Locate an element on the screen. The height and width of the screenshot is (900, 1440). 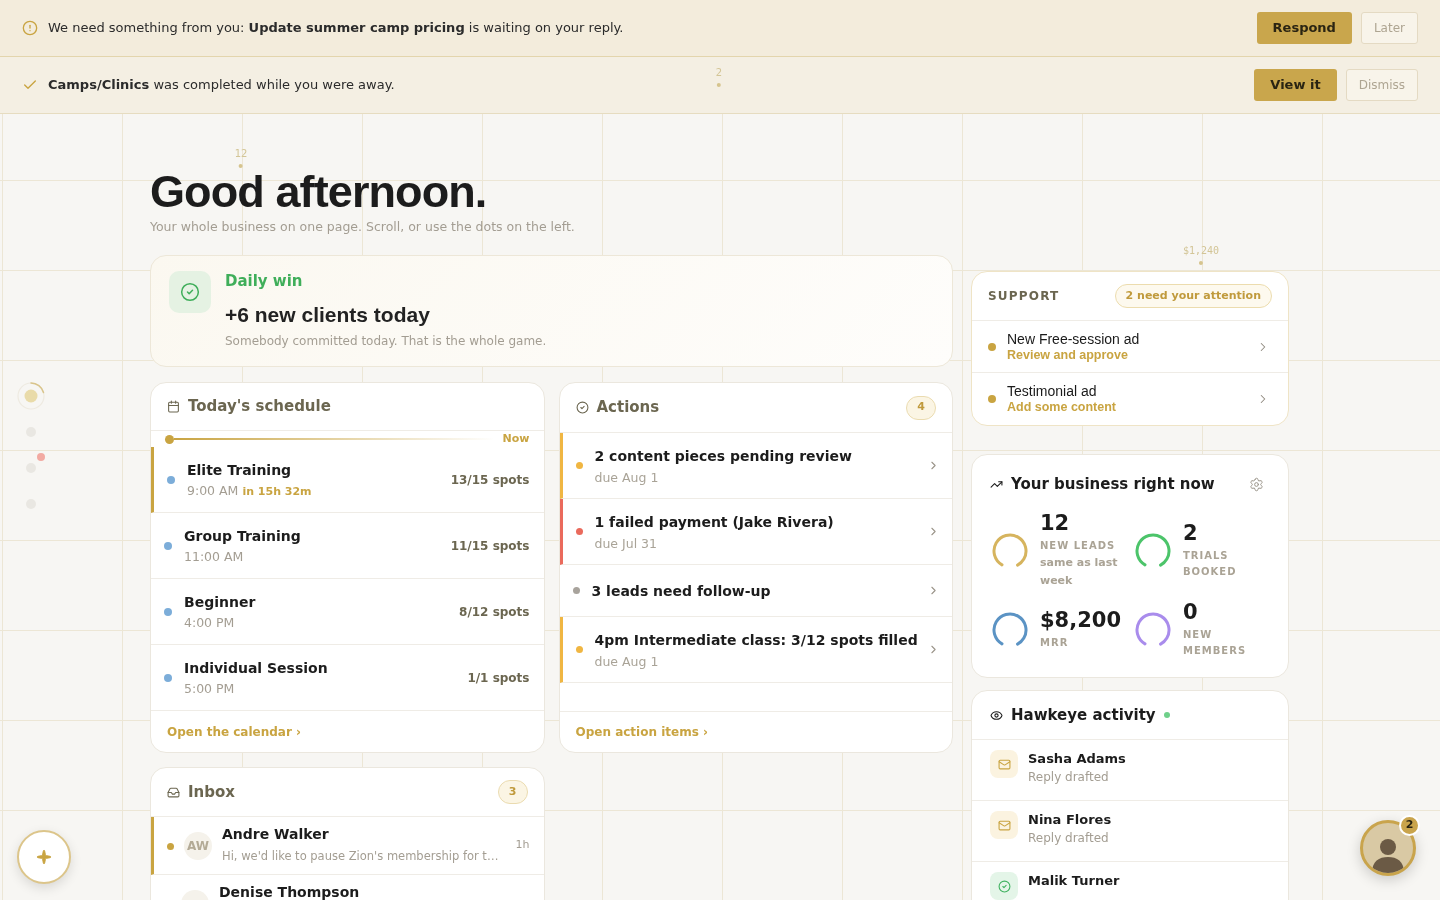
card-title: Your business right now is located at coordinates (1113, 484).